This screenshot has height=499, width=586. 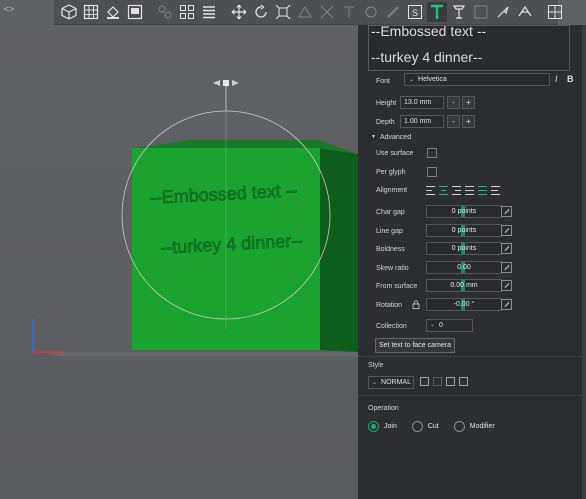 What do you see at coordinates (422, 121) in the screenshot?
I see `depth-input: 1.00 mm` at bounding box center [422, 121].